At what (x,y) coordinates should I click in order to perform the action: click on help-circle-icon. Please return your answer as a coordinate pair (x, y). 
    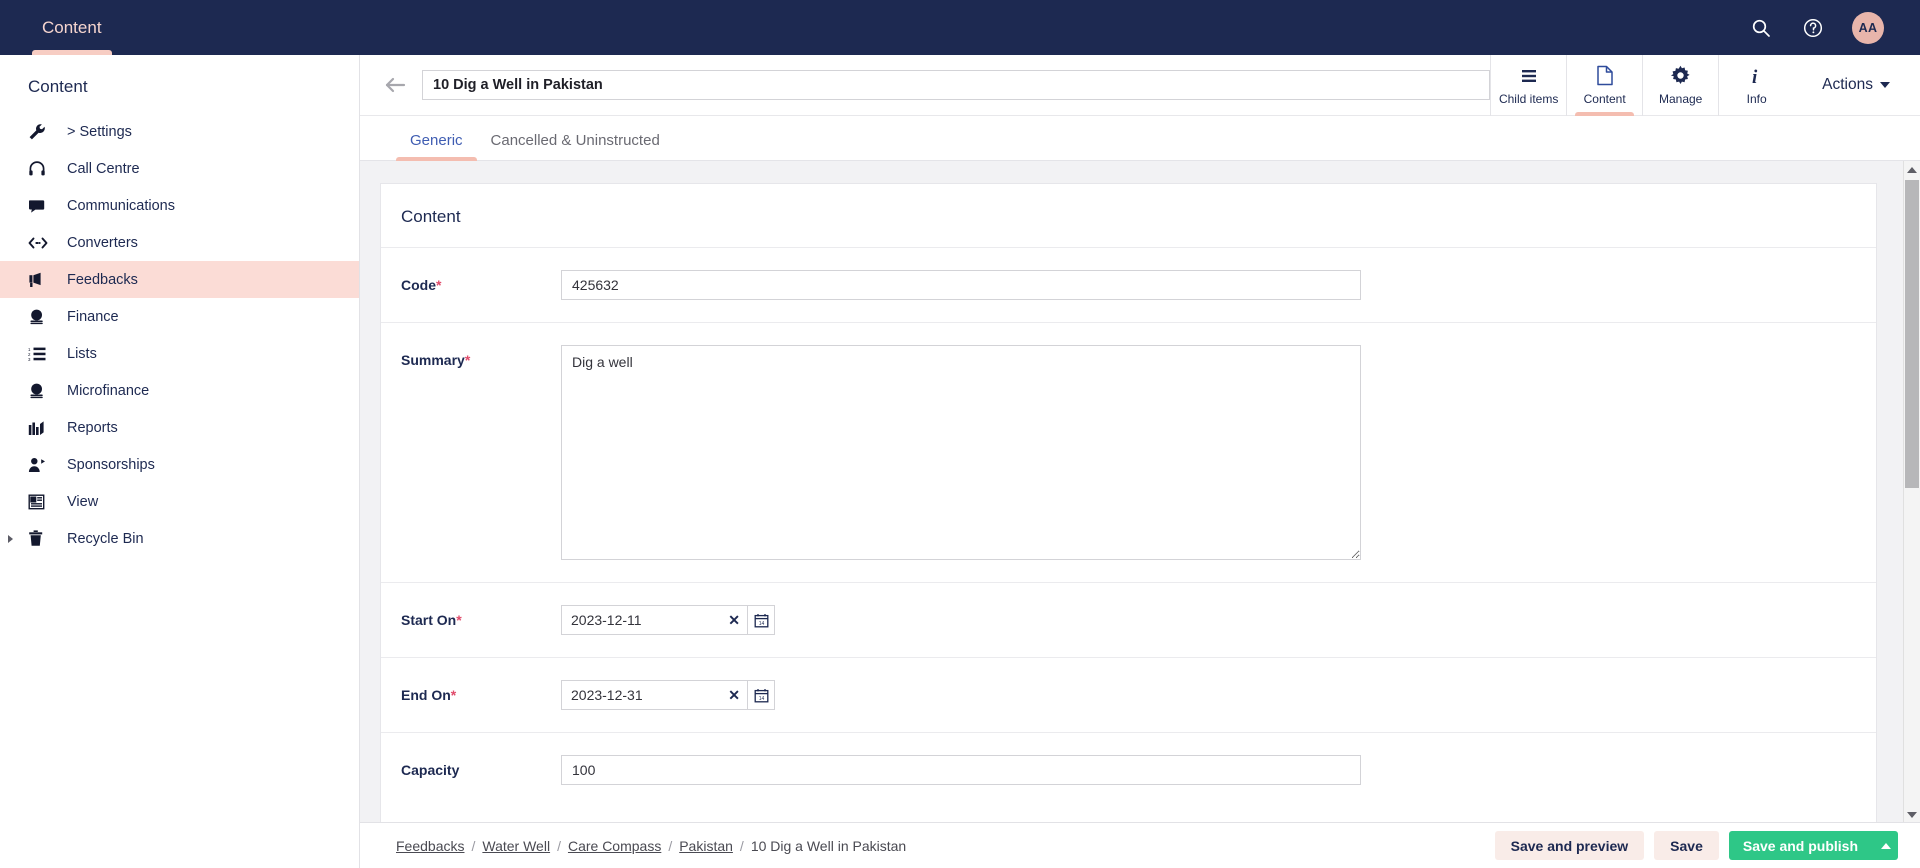
    Looking at the image, I should click on (1813, 28).